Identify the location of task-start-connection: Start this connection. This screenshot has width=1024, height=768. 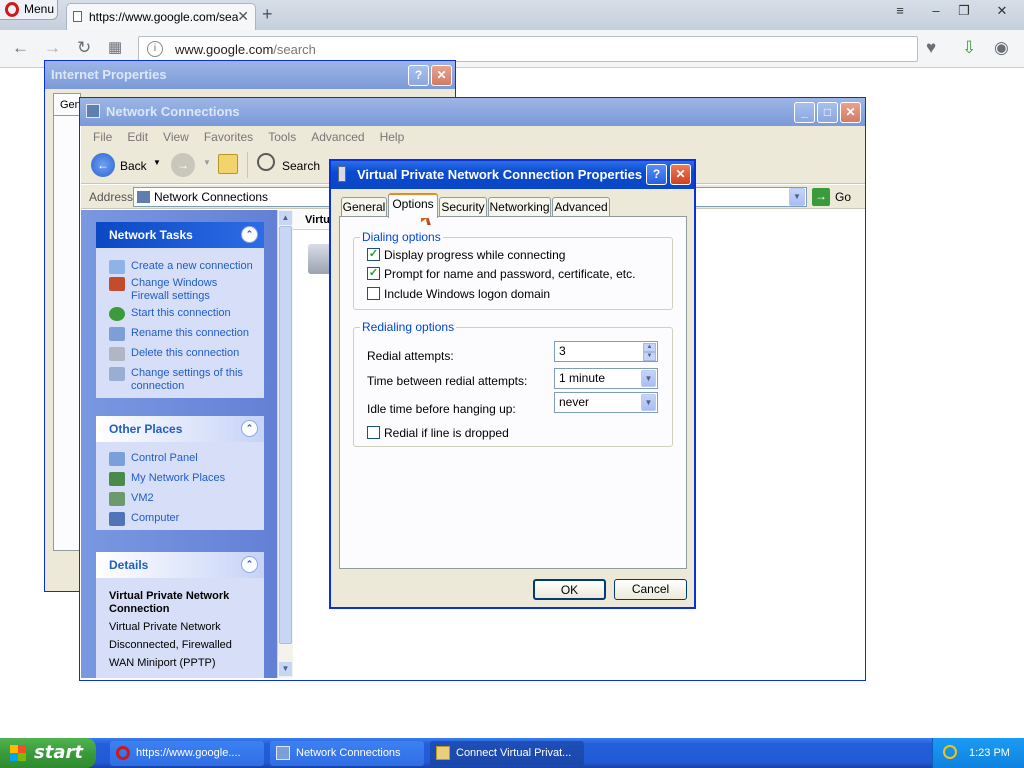
(180, 314).